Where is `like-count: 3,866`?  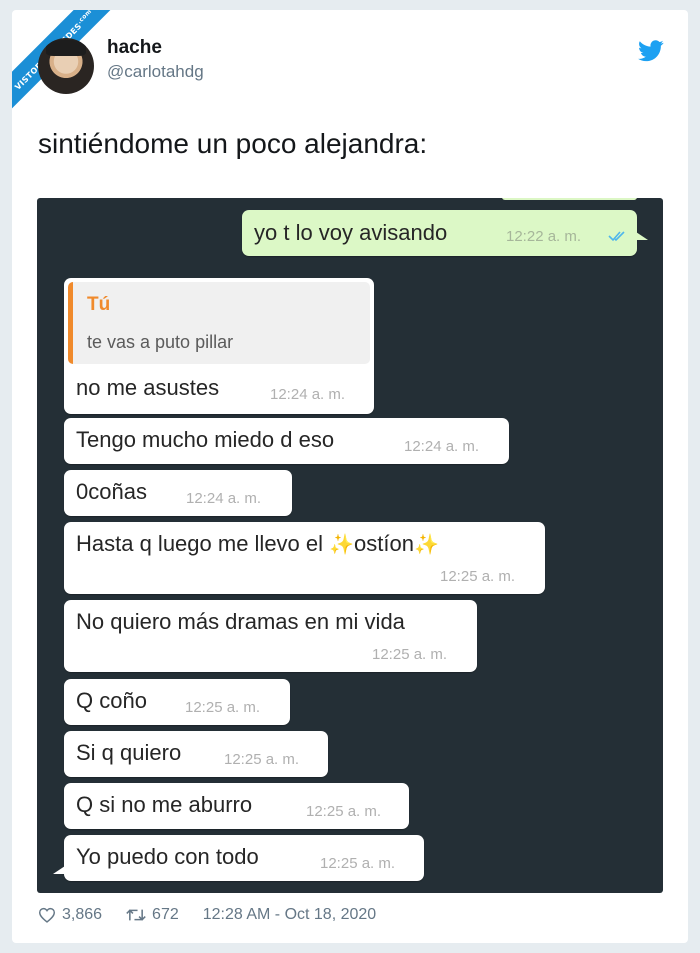 like-count: 3,866 is located at coordinates (82, 915).